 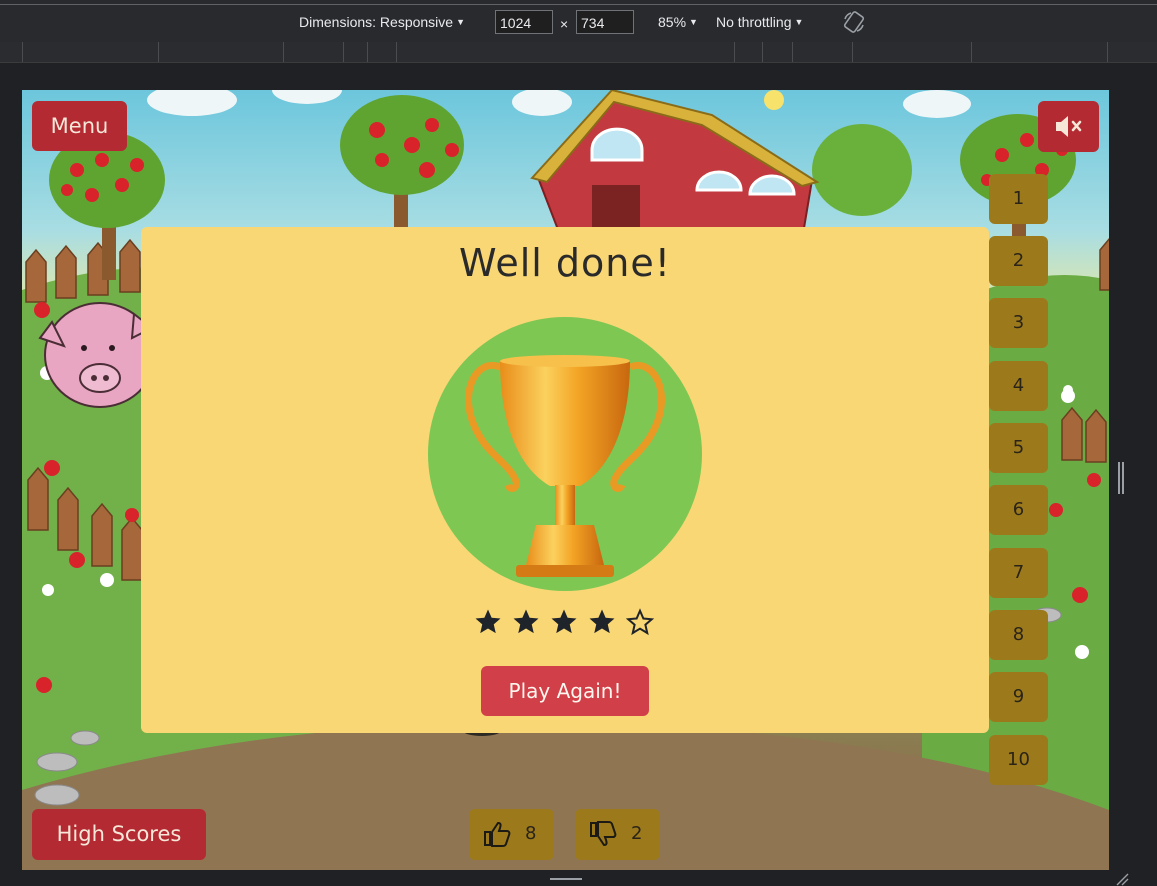 I want to click on level-7-button: 7, so click(x=1018, y=573).